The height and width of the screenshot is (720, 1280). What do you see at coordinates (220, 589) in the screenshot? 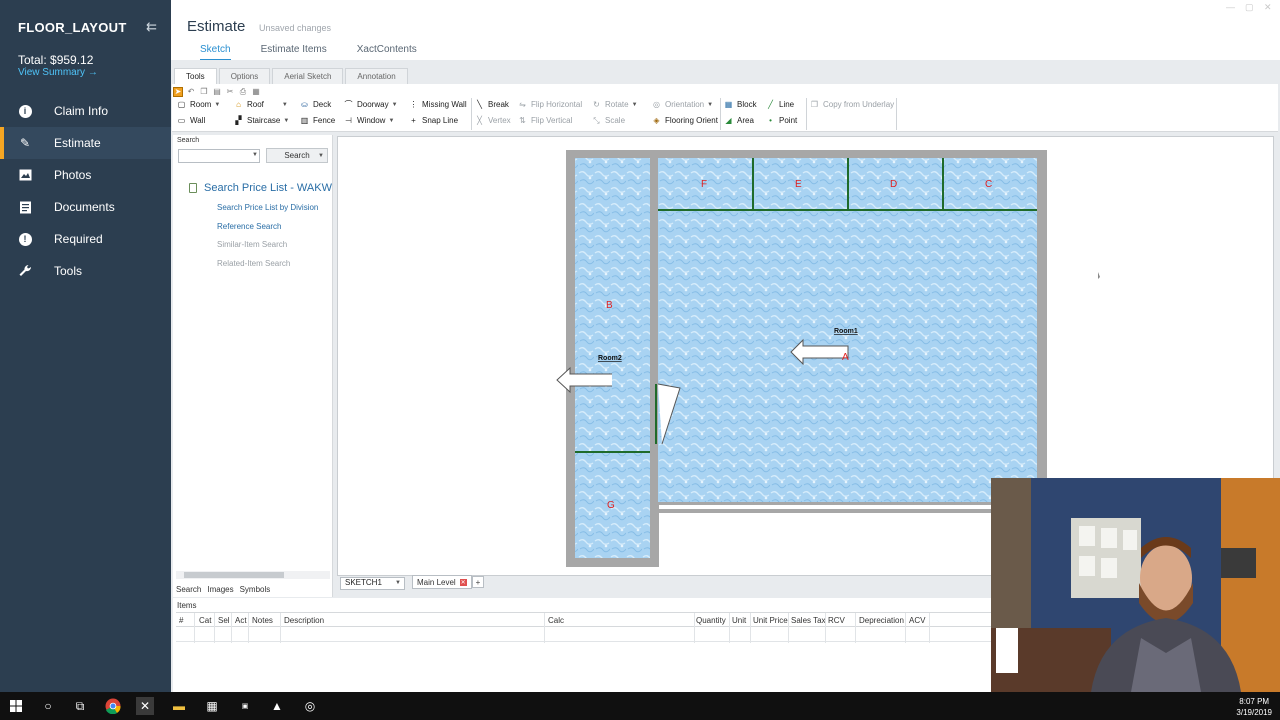
I see `tab-images: Images` at bounding box center [220, 589].